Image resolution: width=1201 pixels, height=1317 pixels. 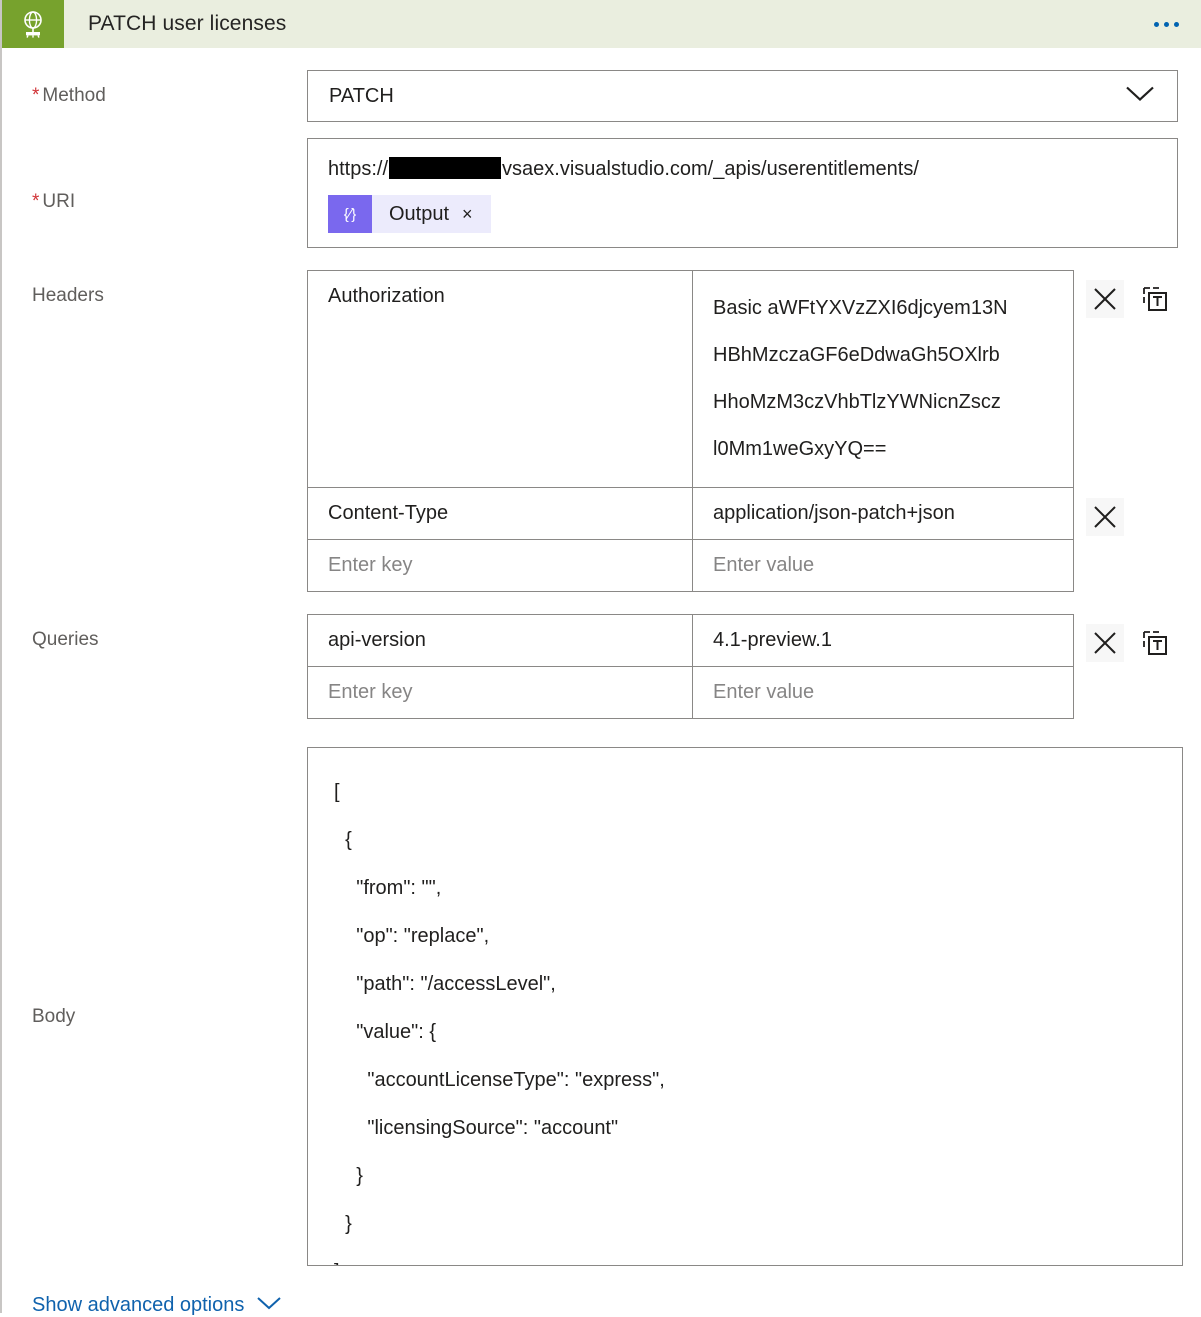 What do you see at coordinates (742, 96) in the screenshot?
I see `method-dropdown: PATCH` at bounding box center [742, 96].